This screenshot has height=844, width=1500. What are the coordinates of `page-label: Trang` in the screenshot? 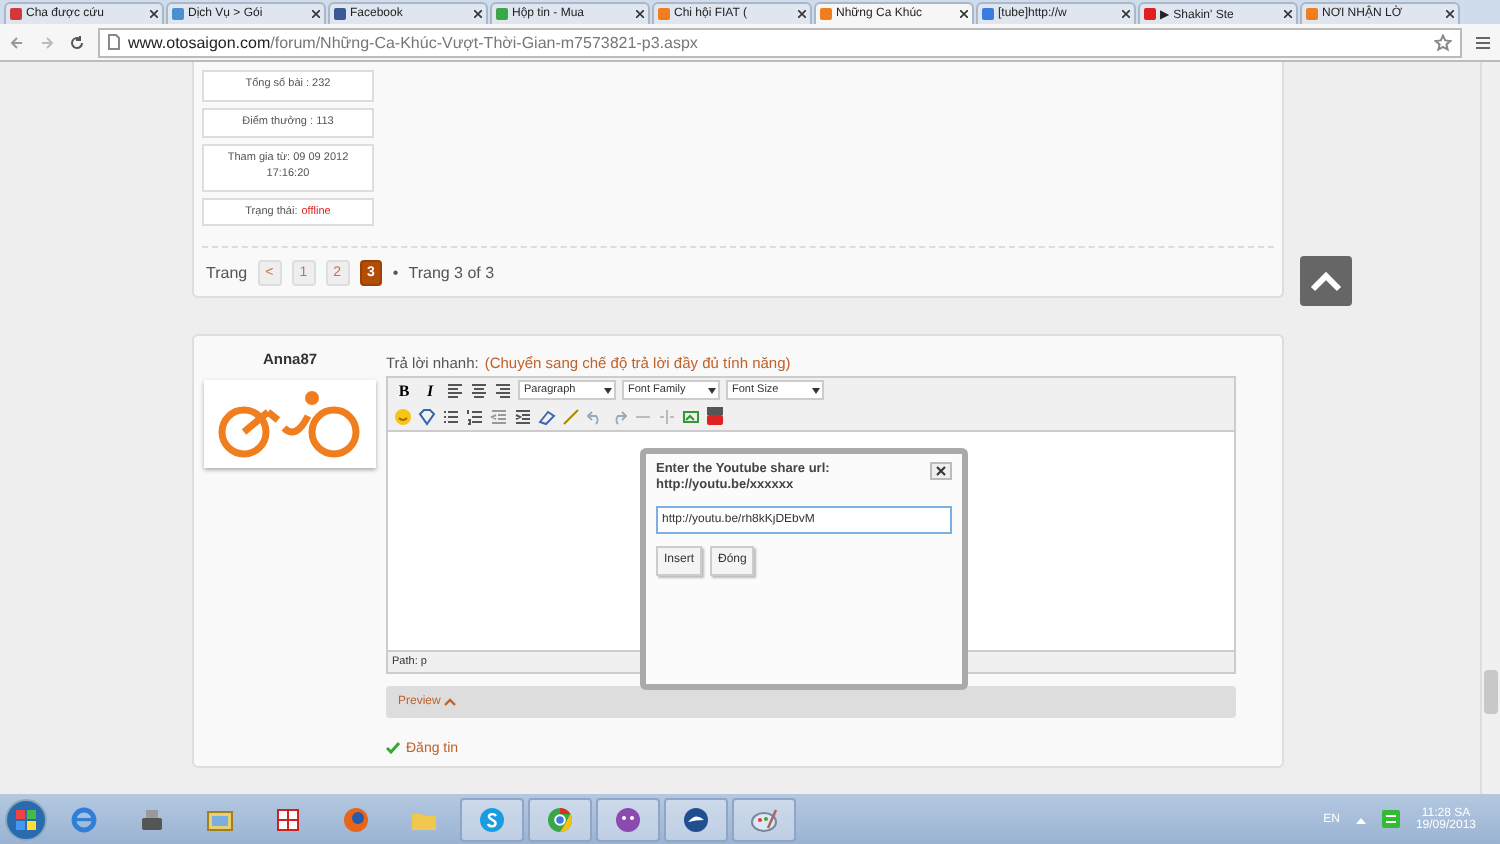 It's located at (227, 272).